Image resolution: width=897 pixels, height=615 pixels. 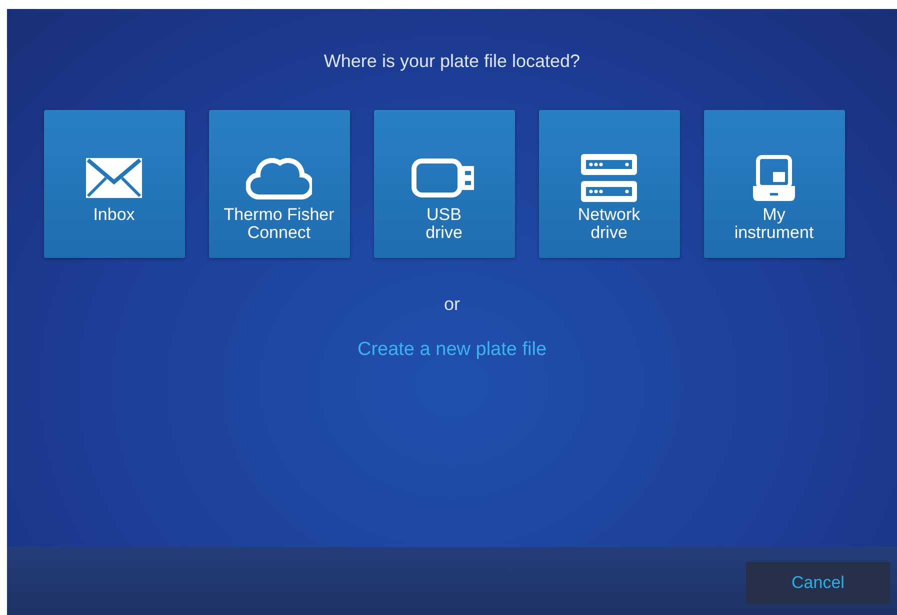 I want to click on location-tile: My instrument, so click(x=774, y=184).